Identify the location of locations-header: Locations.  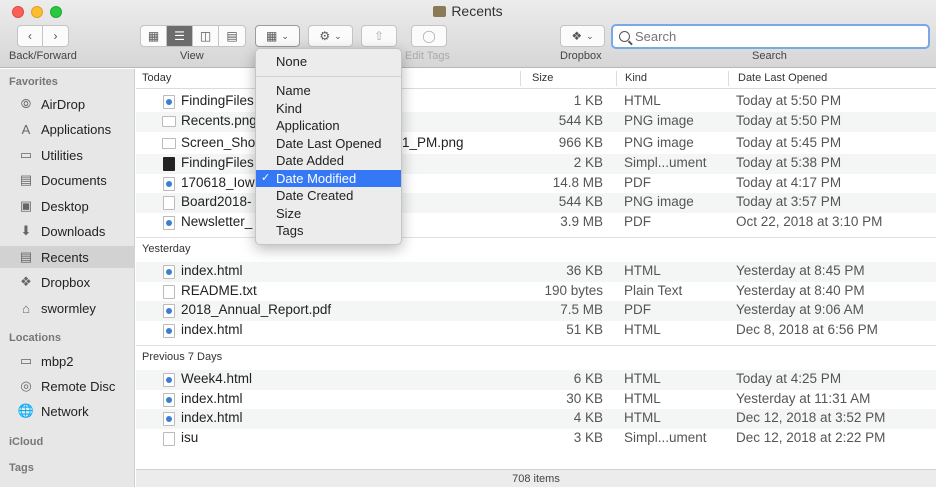
(35, 338).